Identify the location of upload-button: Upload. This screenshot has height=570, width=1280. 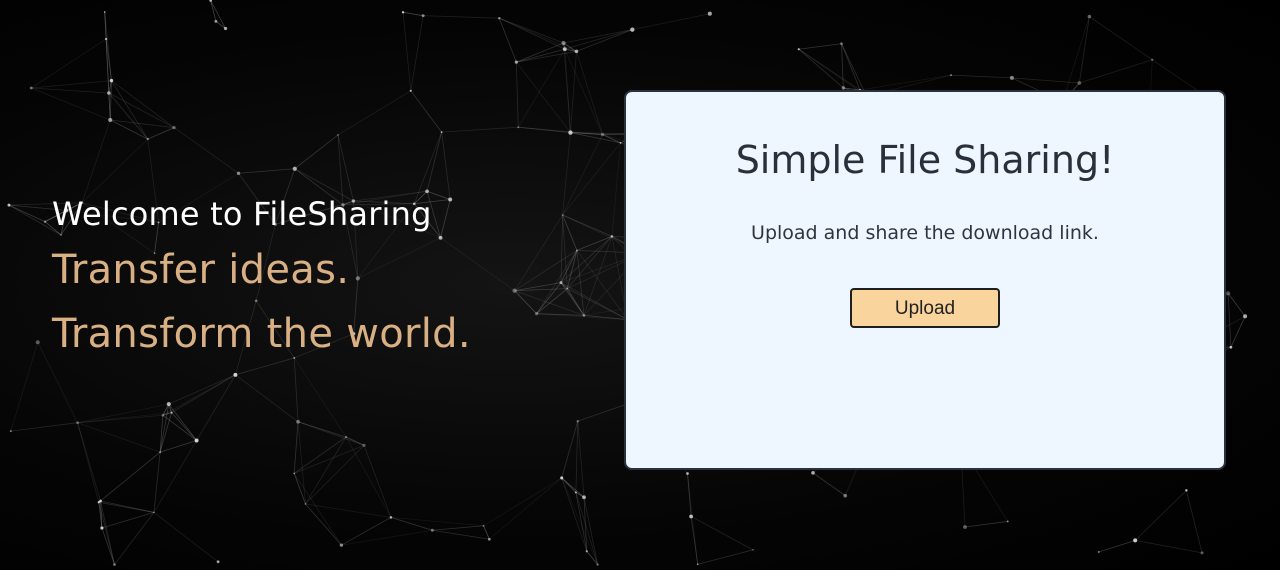
(925, 308).